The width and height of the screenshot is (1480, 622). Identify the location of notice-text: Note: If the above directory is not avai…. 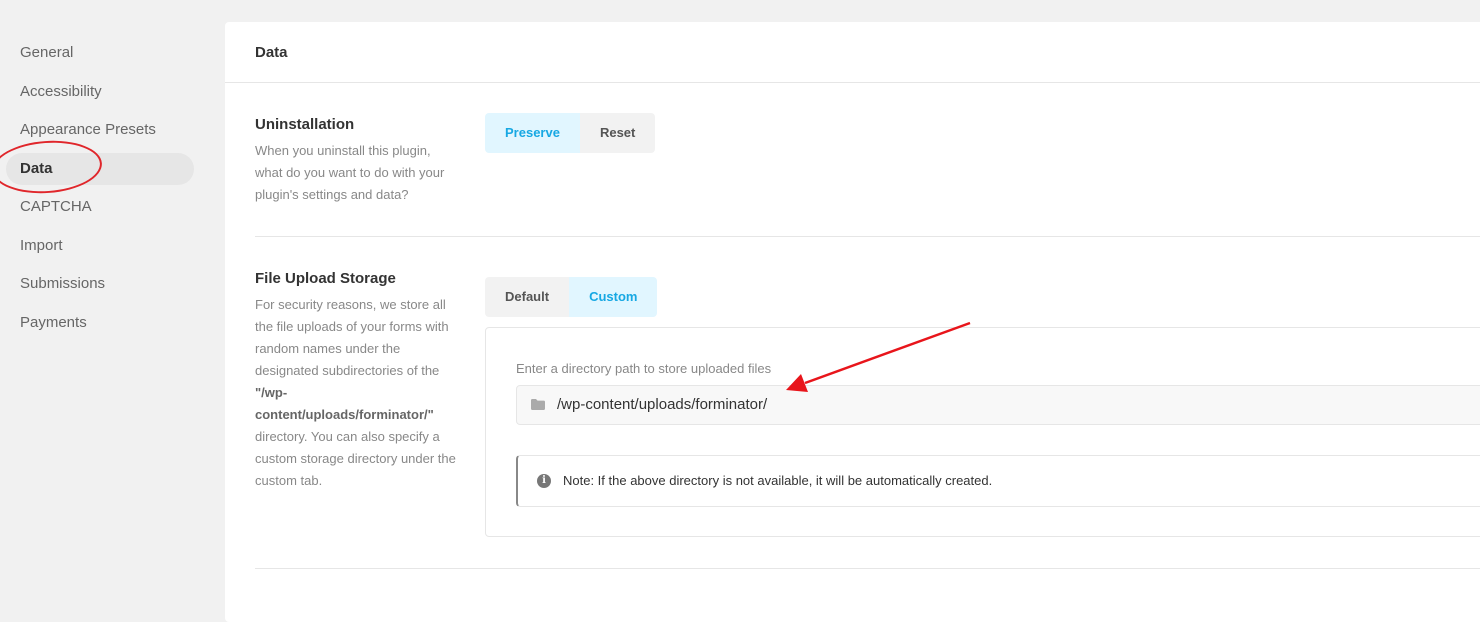
(778, 480).